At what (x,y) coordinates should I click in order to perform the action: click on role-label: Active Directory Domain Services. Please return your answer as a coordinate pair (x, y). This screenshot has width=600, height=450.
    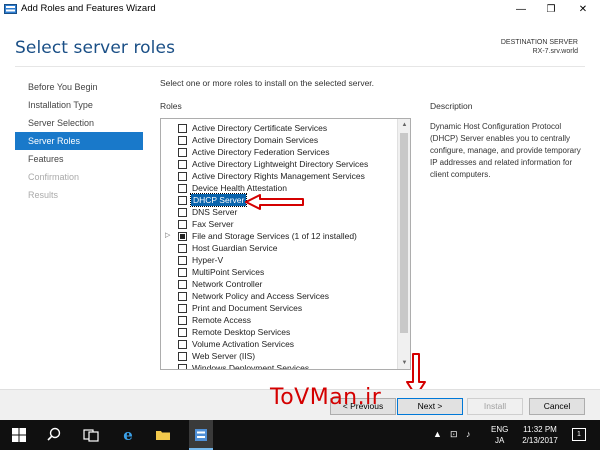
    Looking at the image, I should click on (255, 140).